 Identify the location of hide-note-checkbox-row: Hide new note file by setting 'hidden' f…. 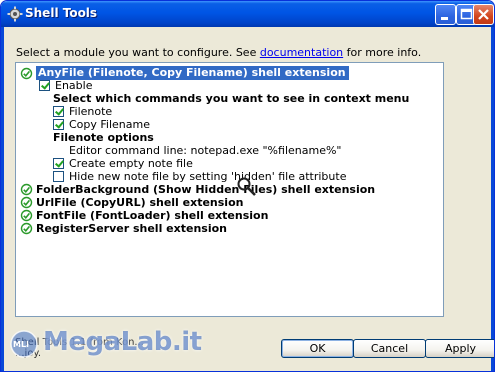
(199, 176).